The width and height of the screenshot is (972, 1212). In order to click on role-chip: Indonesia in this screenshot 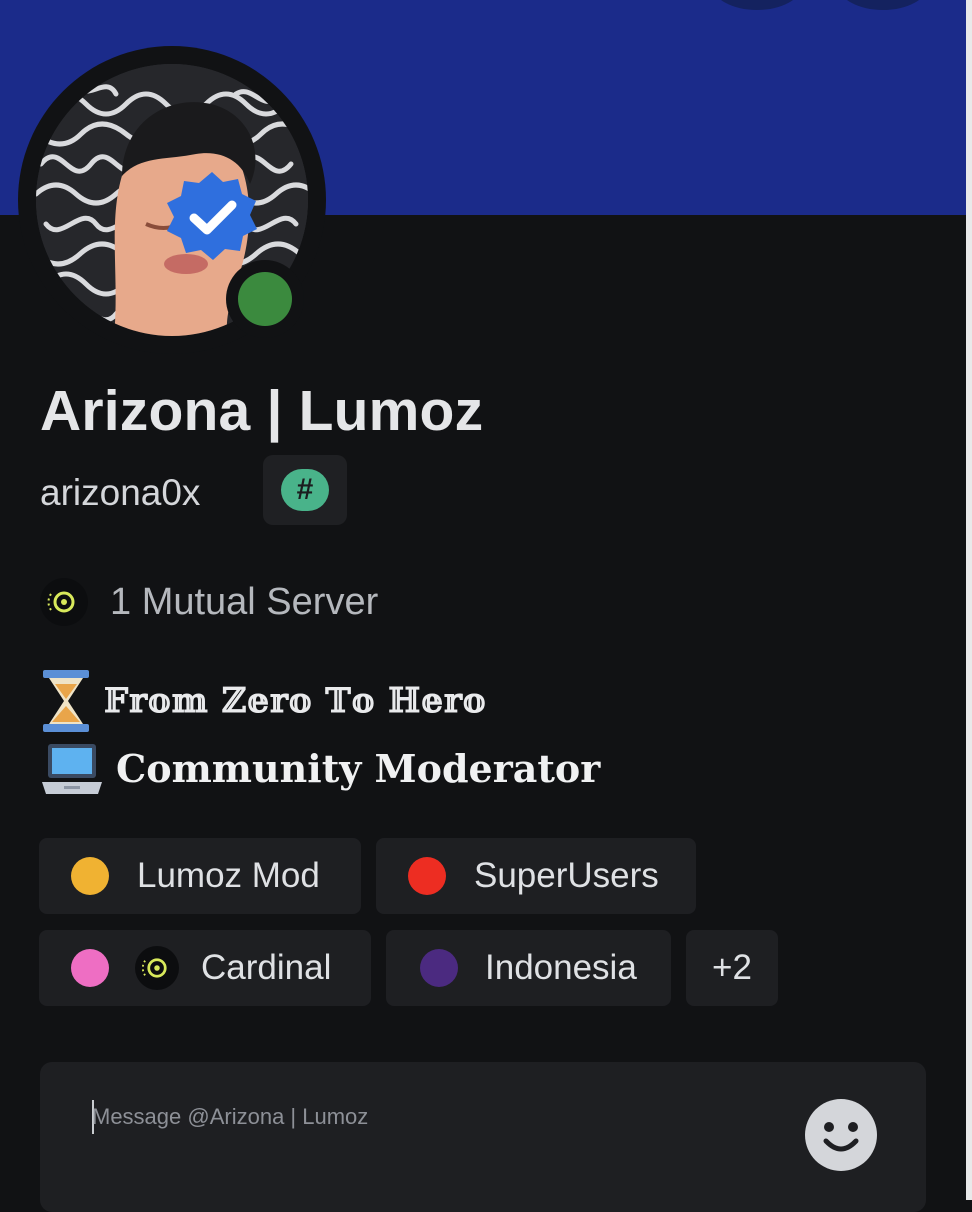, I will do `click(528, 968)`.